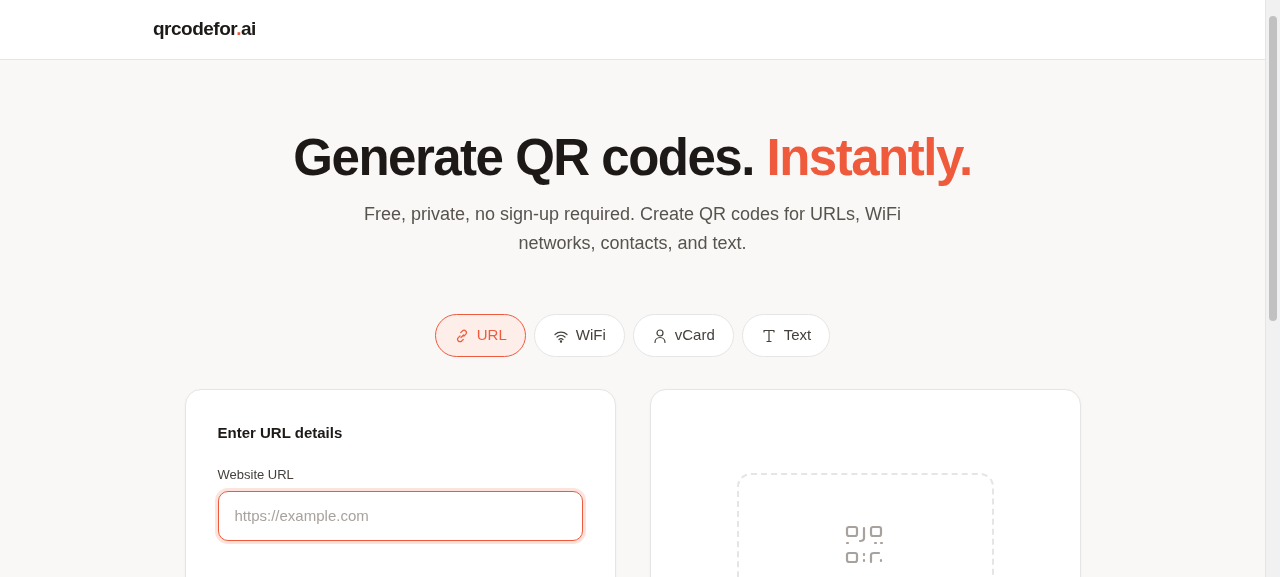 This screenshot has height=577, width=1280. What do you see at coordinates (1272, 288) in the screenshot?
I see `scrollbar` at bounding box center [1272, 288].